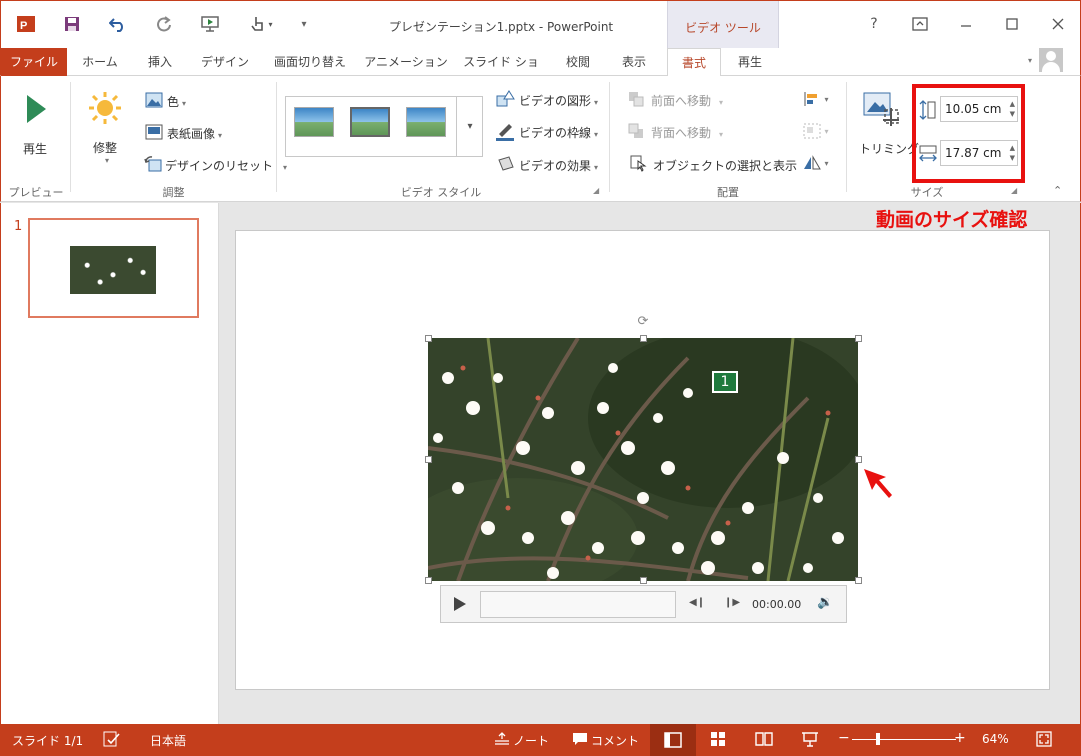 Image resolution: width=1081 pixels, height=756 pixels. I want to click on customize-qat-icon: ▾, so click(304, 24).